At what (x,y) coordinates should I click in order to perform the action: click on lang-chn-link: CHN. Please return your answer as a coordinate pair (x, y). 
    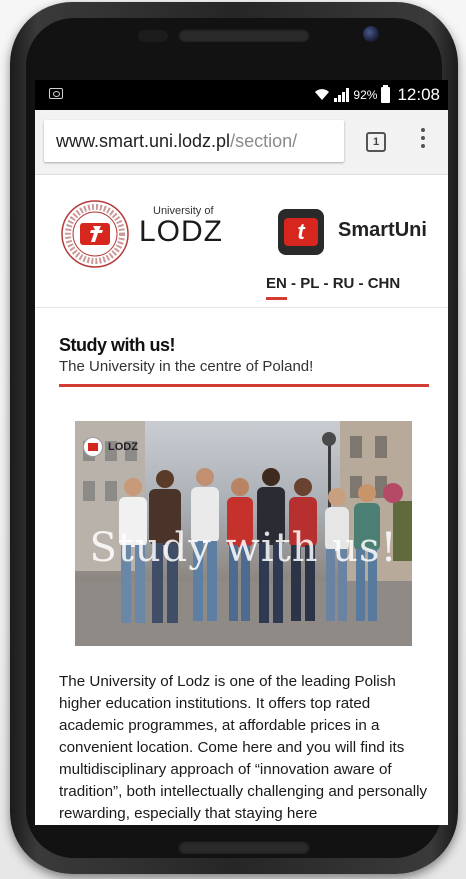
    Looking at the image, I should click on (384, 283).